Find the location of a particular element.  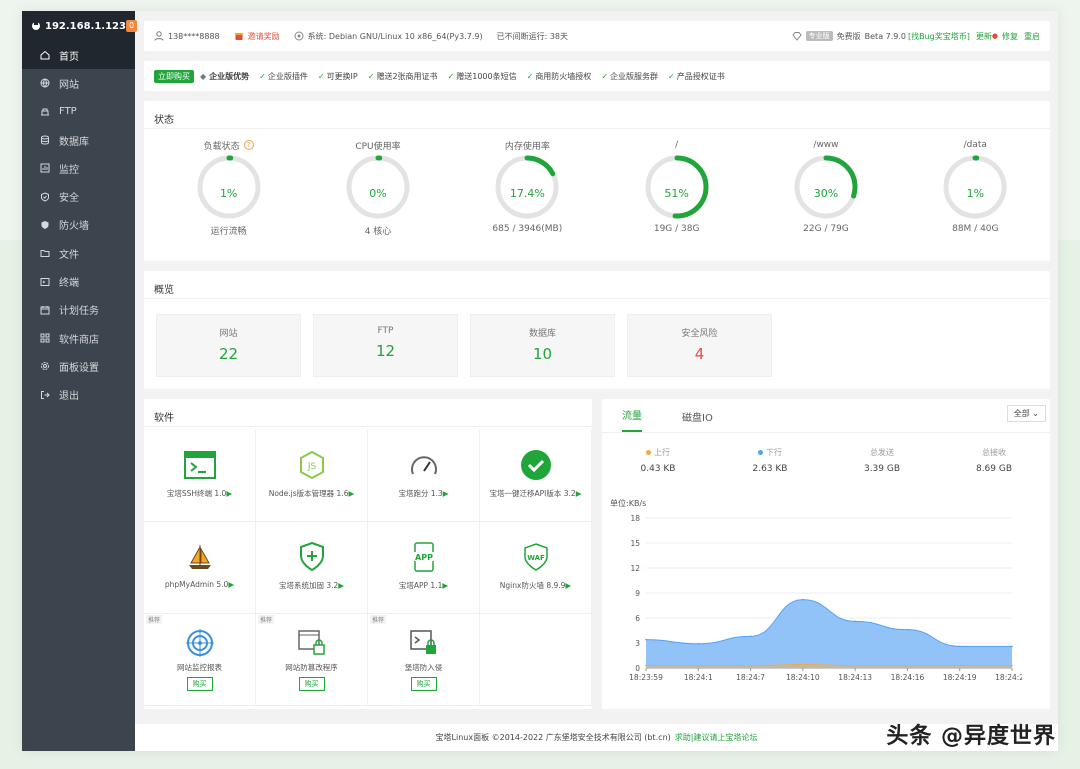

pro-badge: 专业版 is located at coordinates (819, 36).